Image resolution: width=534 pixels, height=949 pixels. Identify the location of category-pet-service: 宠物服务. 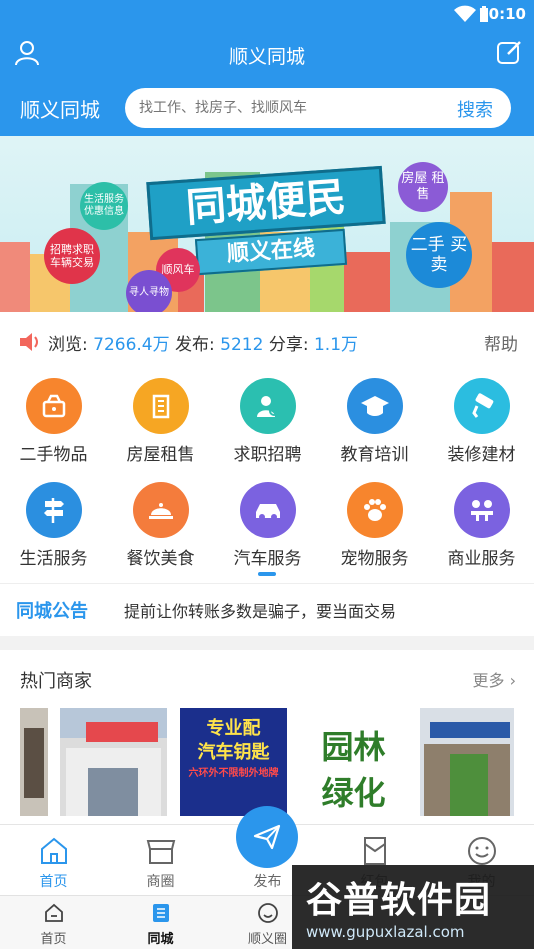
(374, 532).